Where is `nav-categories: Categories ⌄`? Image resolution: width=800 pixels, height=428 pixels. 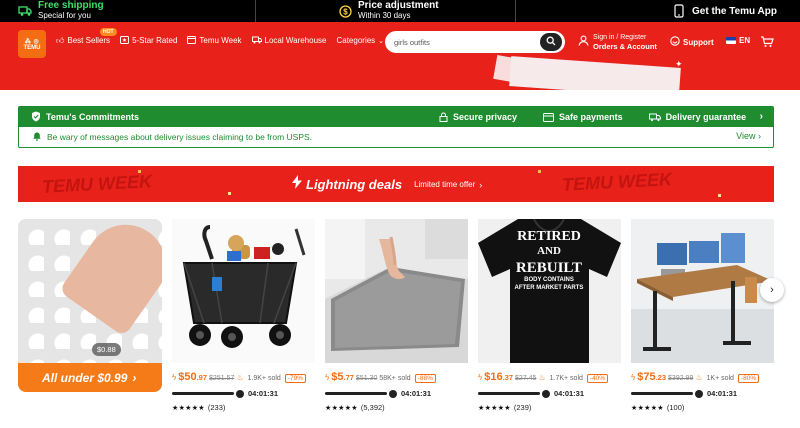
nav-categories: Categories ⌄ is located at coordinates (361, 40).